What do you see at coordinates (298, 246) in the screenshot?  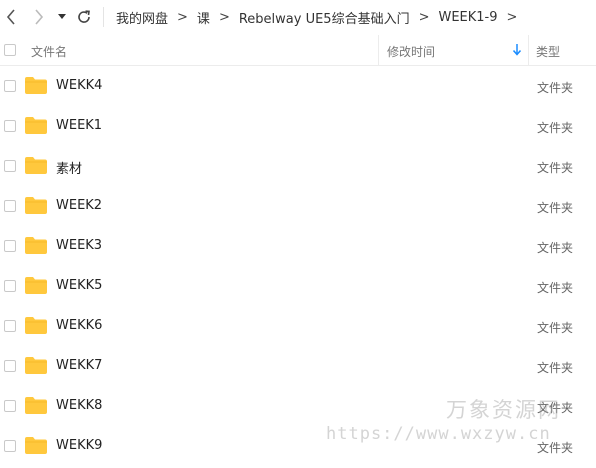 I see `table-row: WEEK3 文件夹` at bounding box center [298, 246].